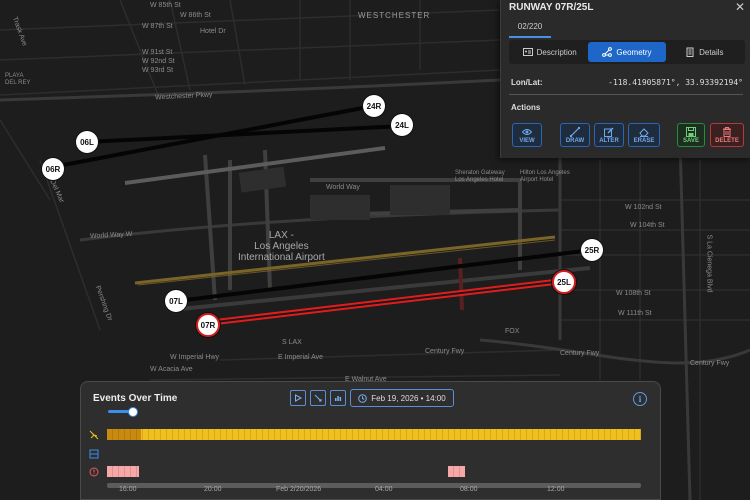  I want to click on tick-label: 12:00, so click(556, 489).